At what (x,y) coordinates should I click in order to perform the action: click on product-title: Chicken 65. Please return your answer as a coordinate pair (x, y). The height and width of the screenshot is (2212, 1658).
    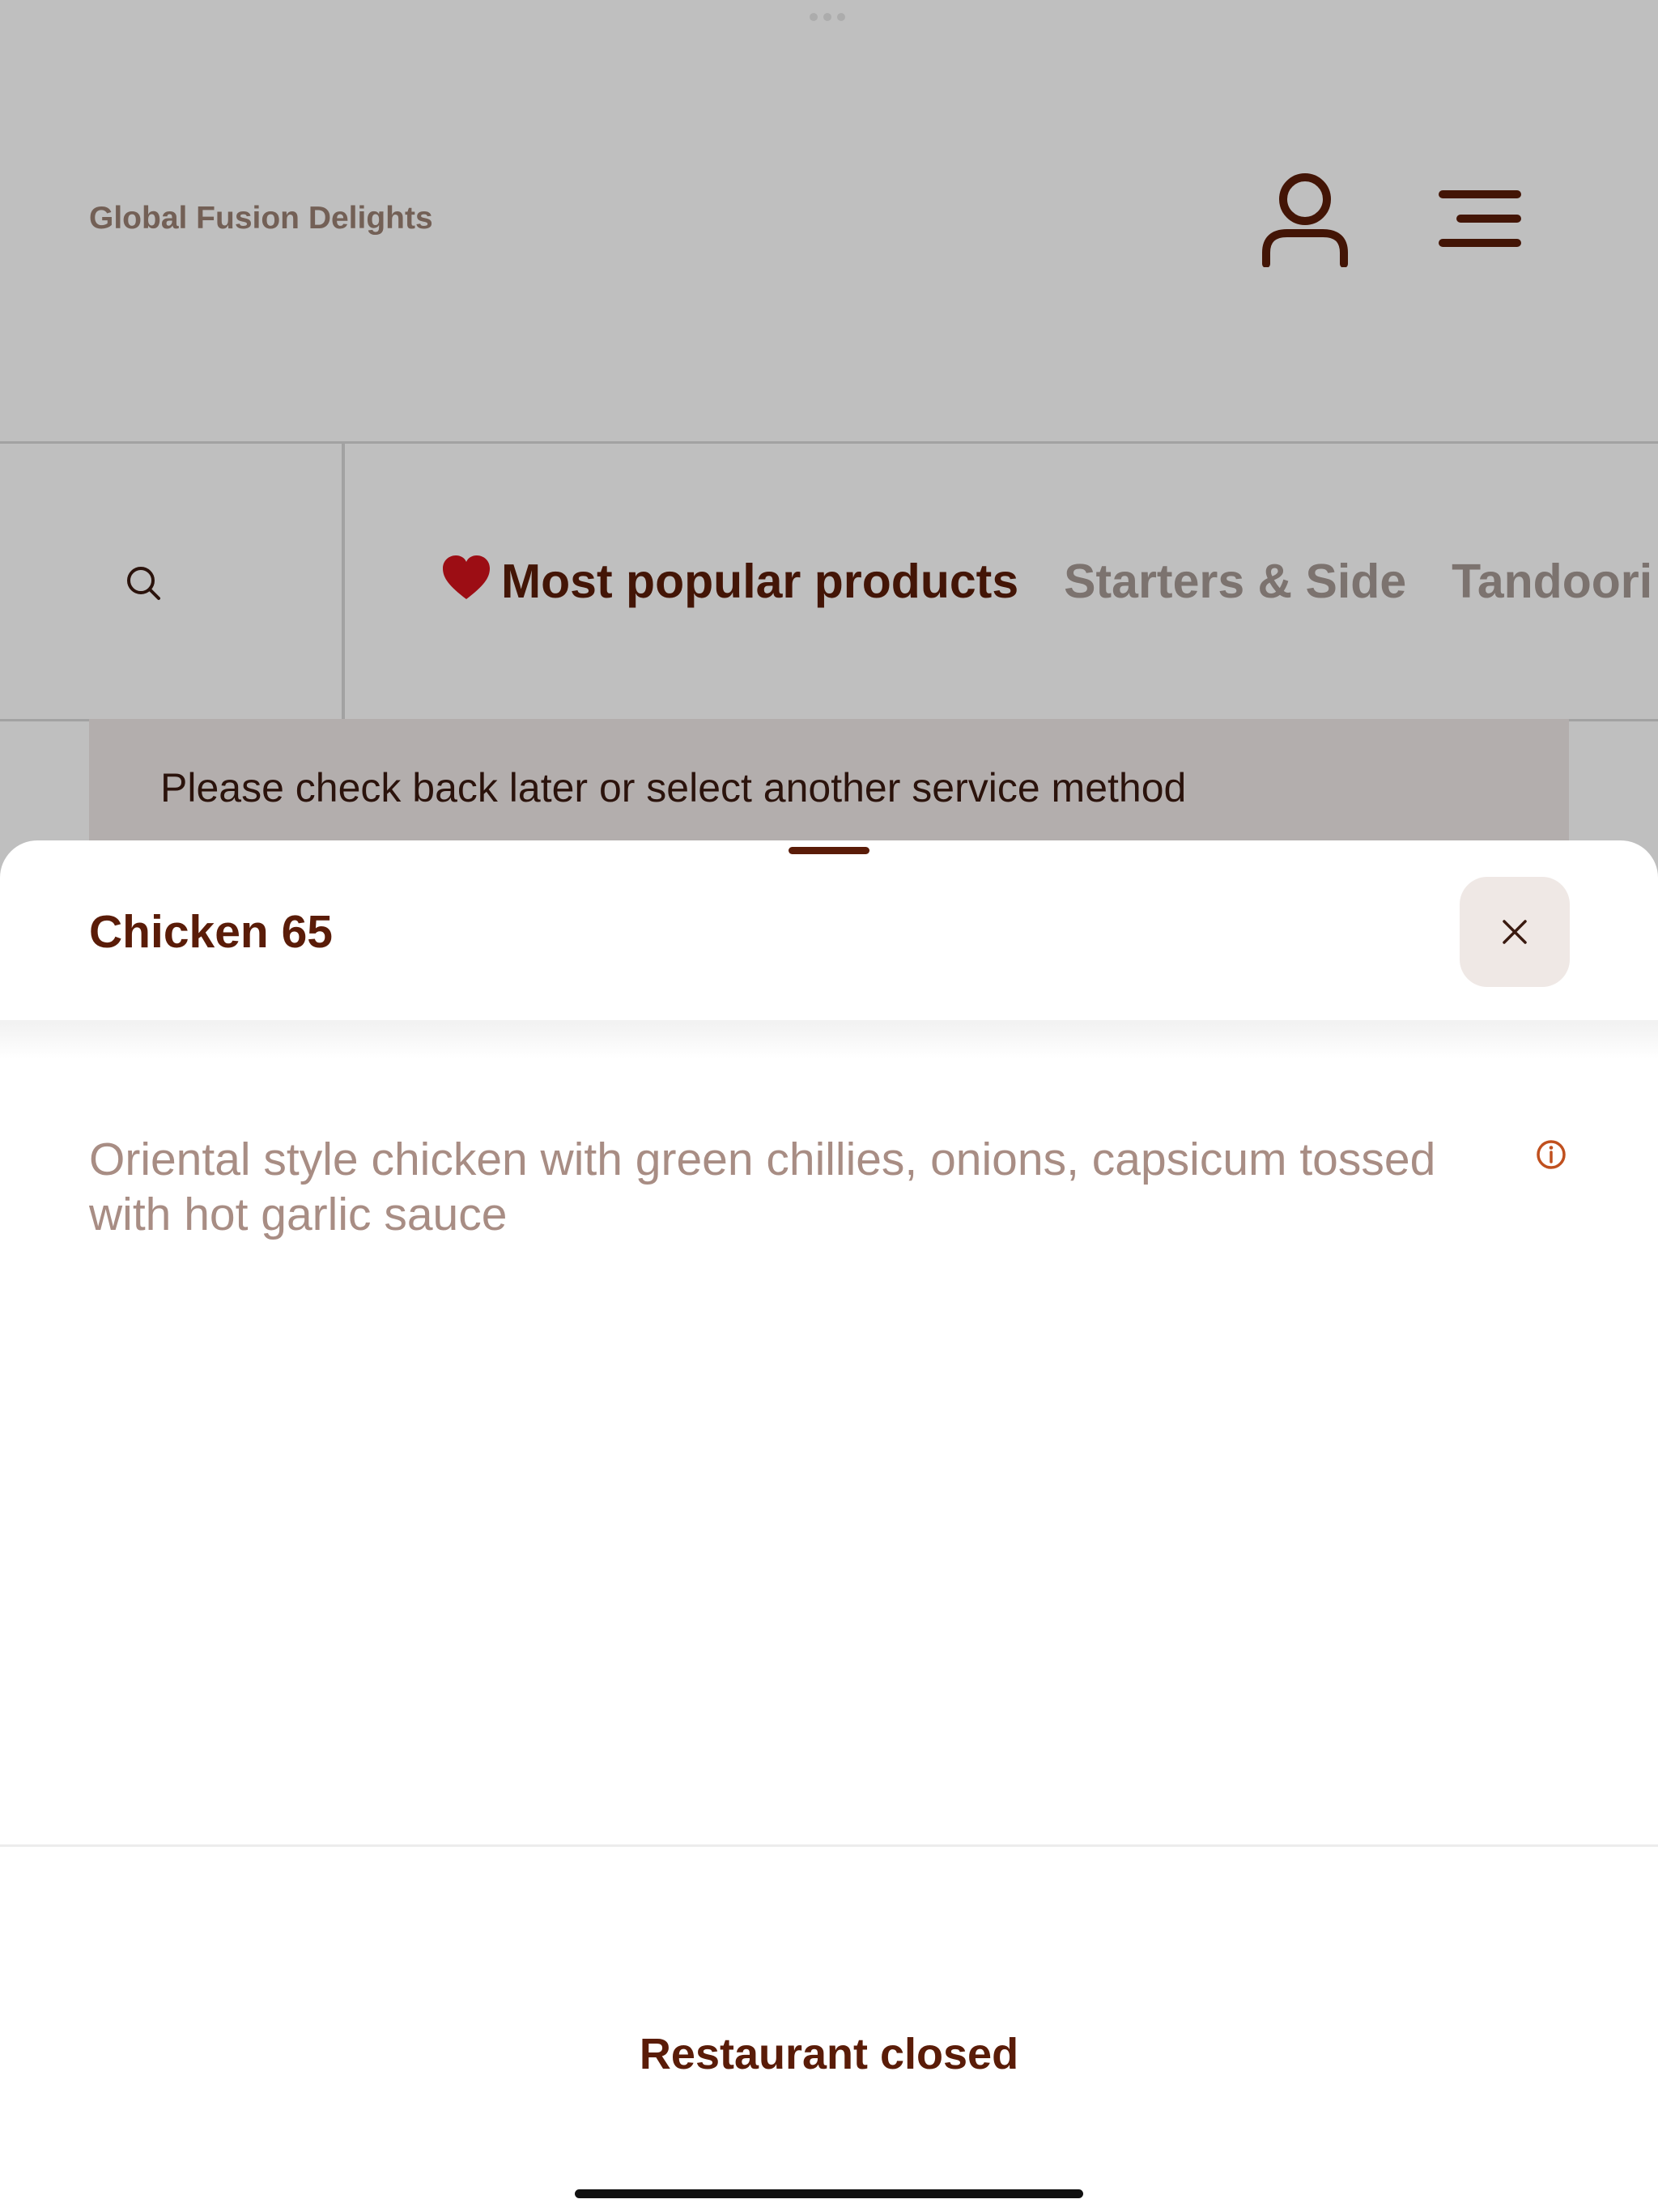
    Looking at the image, I should click on (211, 932).